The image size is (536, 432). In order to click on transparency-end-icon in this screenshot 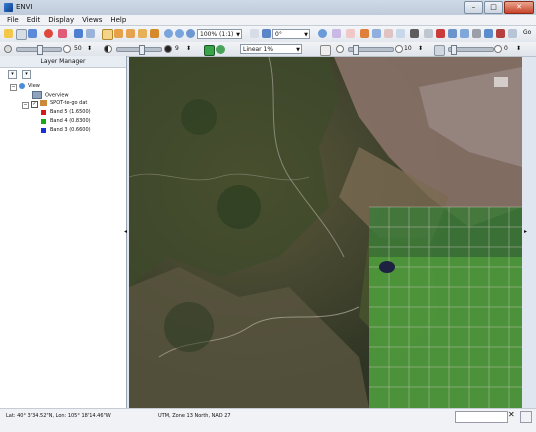, I will do `click(498, 49)`.